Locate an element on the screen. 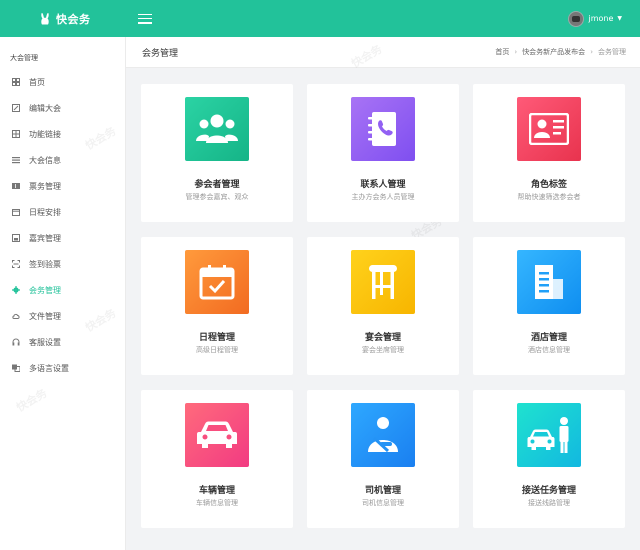 Image resolution: width=640 pixels, height=550 pixels. sidebar-item-customer-service: 客服设置 is located at coordinates (62, 342).